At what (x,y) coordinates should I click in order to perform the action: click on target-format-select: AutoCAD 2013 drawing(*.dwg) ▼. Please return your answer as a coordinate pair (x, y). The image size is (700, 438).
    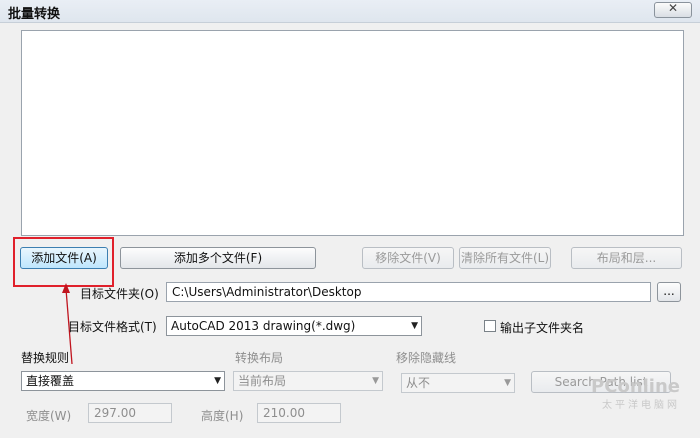
    Looking at the image, I should click on (294, 326).